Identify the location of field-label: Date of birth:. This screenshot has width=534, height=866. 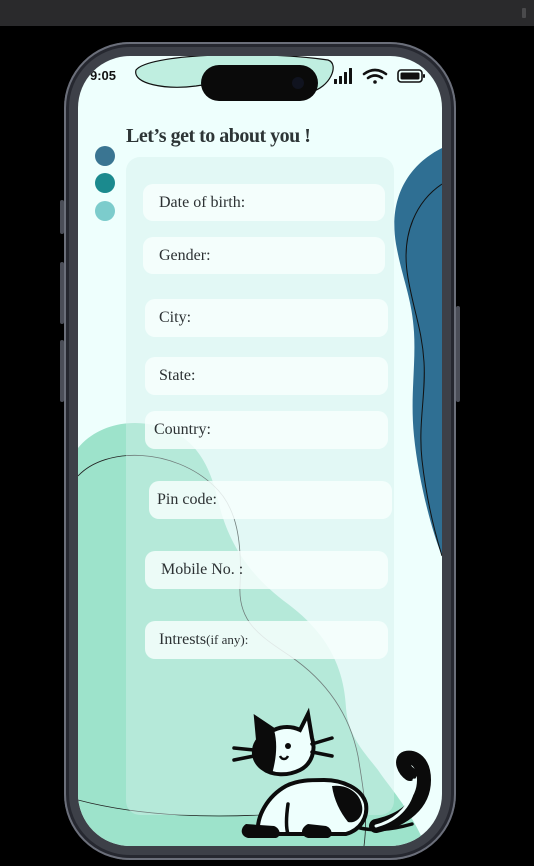
(202, 202).